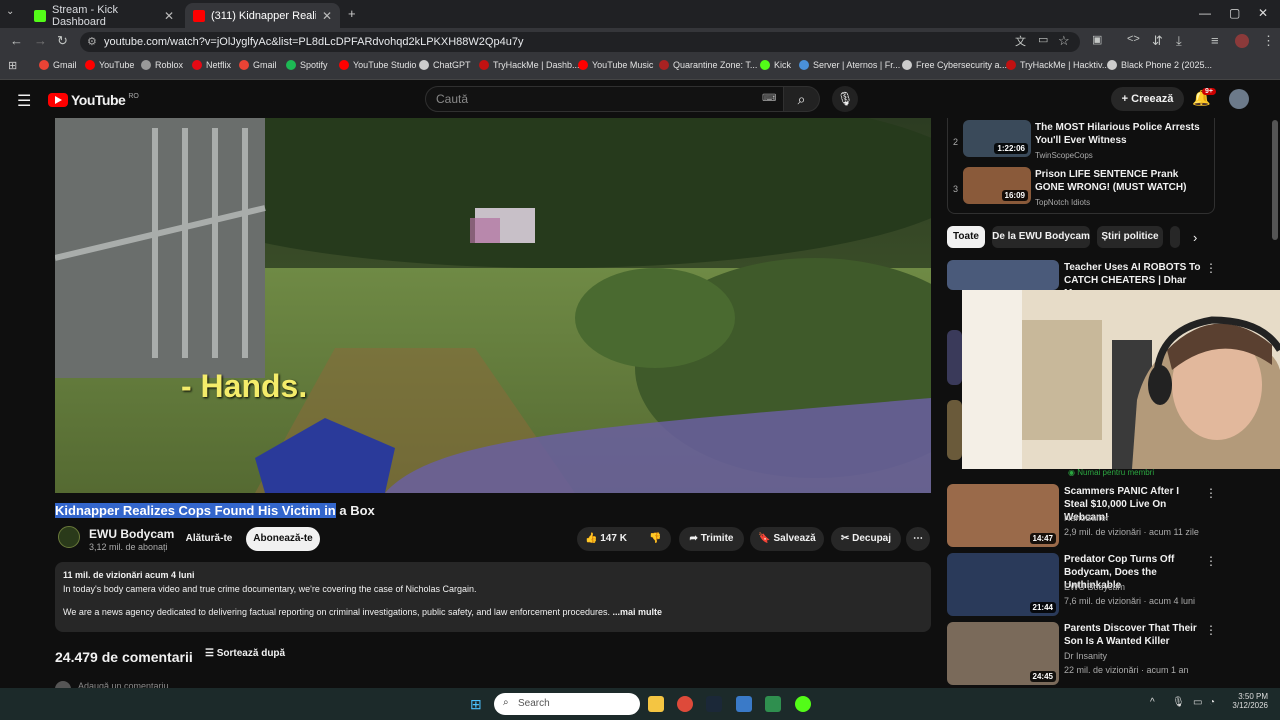  What do you see at coordinates (1247, 701) in the screenshot?
I see `clock: 3:50 PM 3/12/2026` at bounding box center [1247, 701].